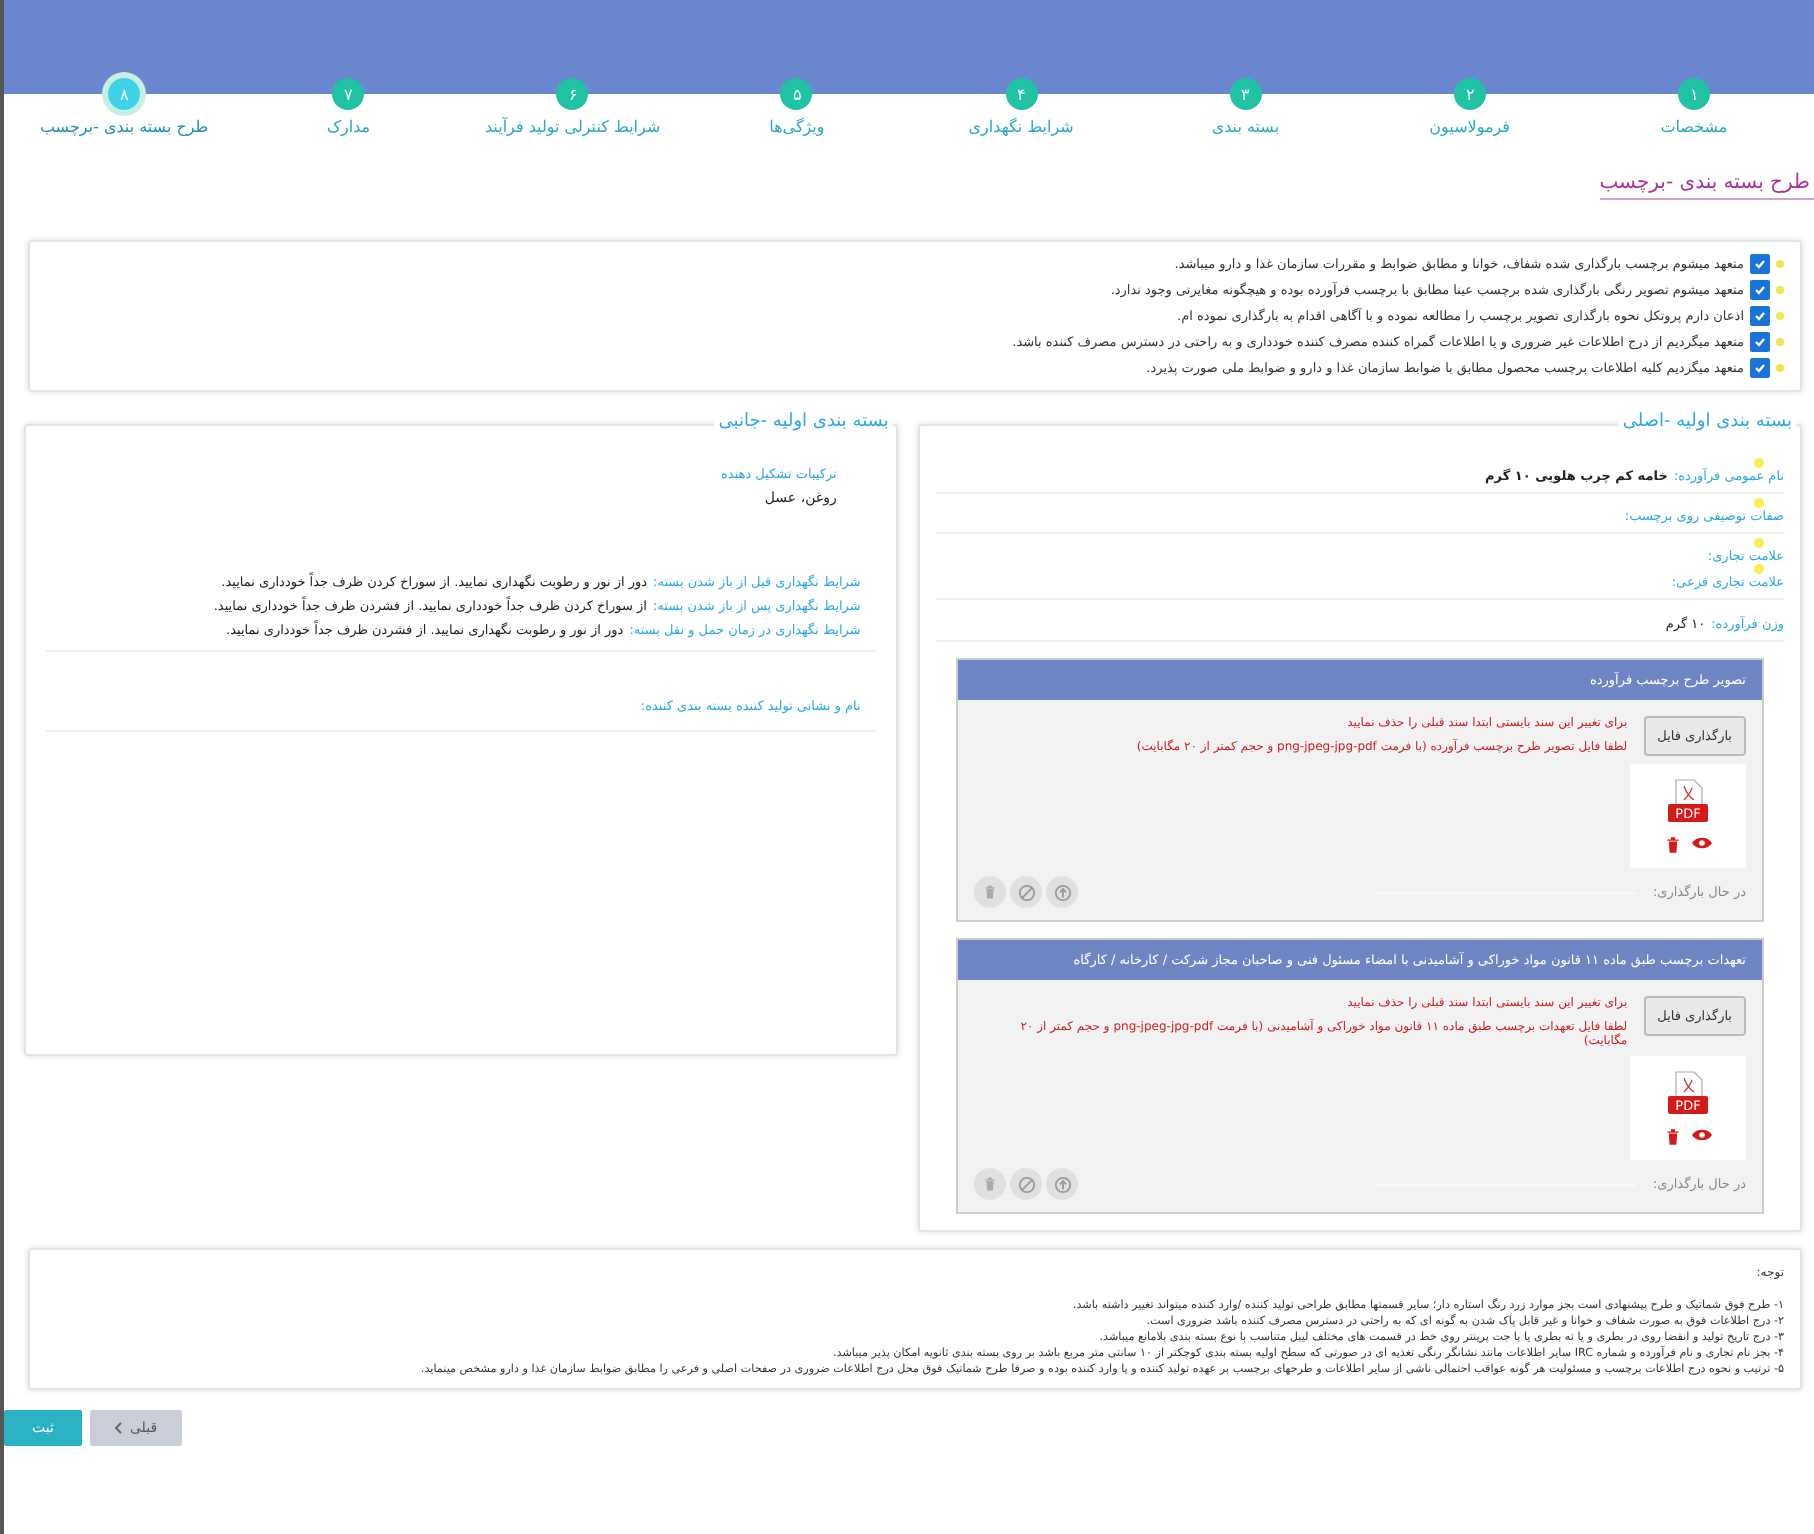 The width and height of the screenshot is (1814, 1534). Describe the element at coordinates (572, 127) in the screenshot. I see `step-label: شرایط کنترلی تولید فرآیند` at that location.